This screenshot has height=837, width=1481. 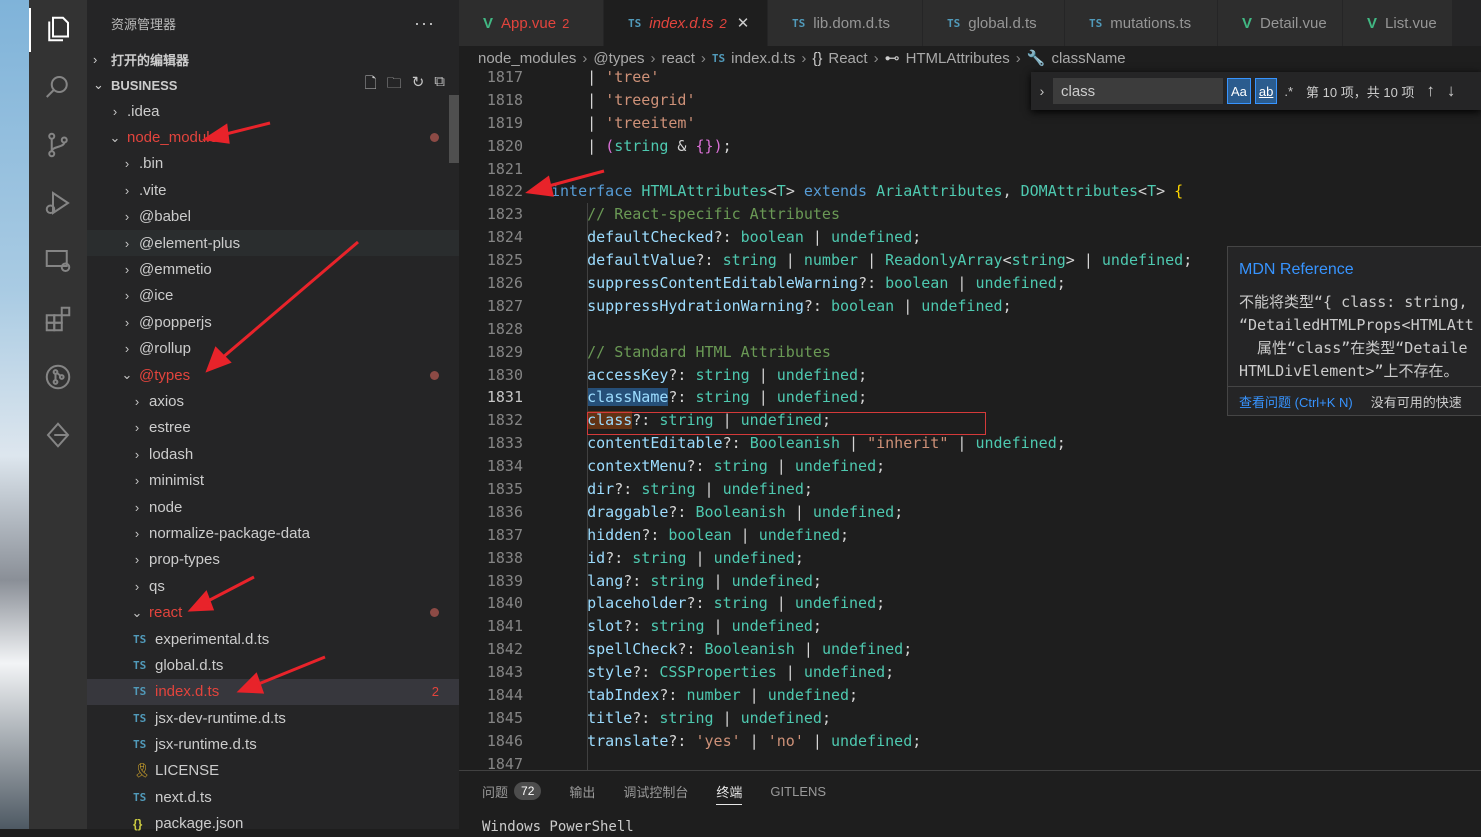 What do you see at coordinates (1016, 741) in the screenshot?
I see `code-line: translate?: 'yes' | 'no' | undefined;` at bounding box center [1016, 741].